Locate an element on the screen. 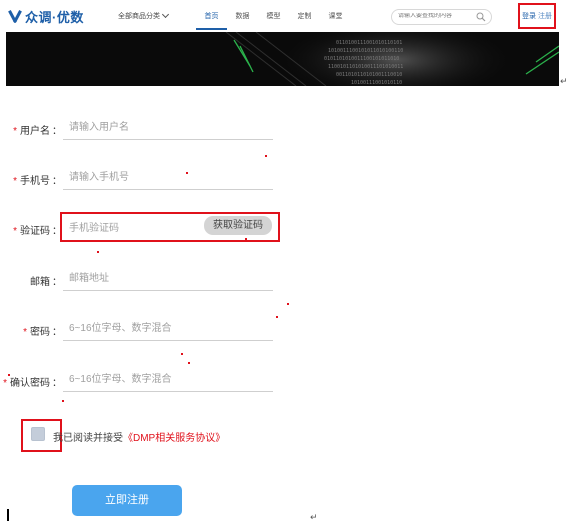 Image resolution: width=570 pixels, height=525 pixels. search-bar is located at coordinates (441, 17).